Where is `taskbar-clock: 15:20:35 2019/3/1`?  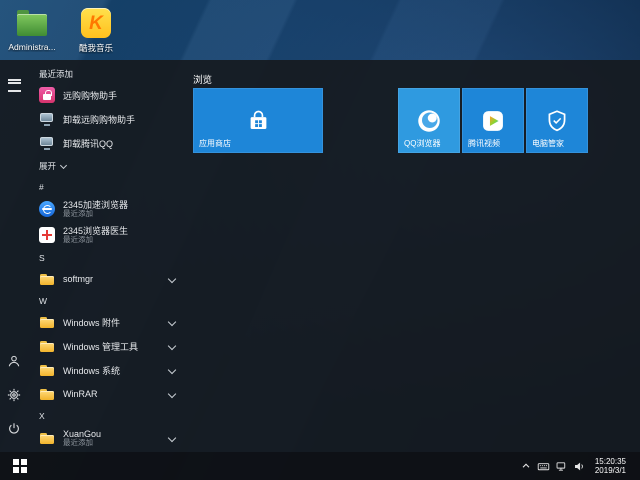
taskbar-clock: 15:20:35 2019/3/1 is located at coordinates (610, 466).